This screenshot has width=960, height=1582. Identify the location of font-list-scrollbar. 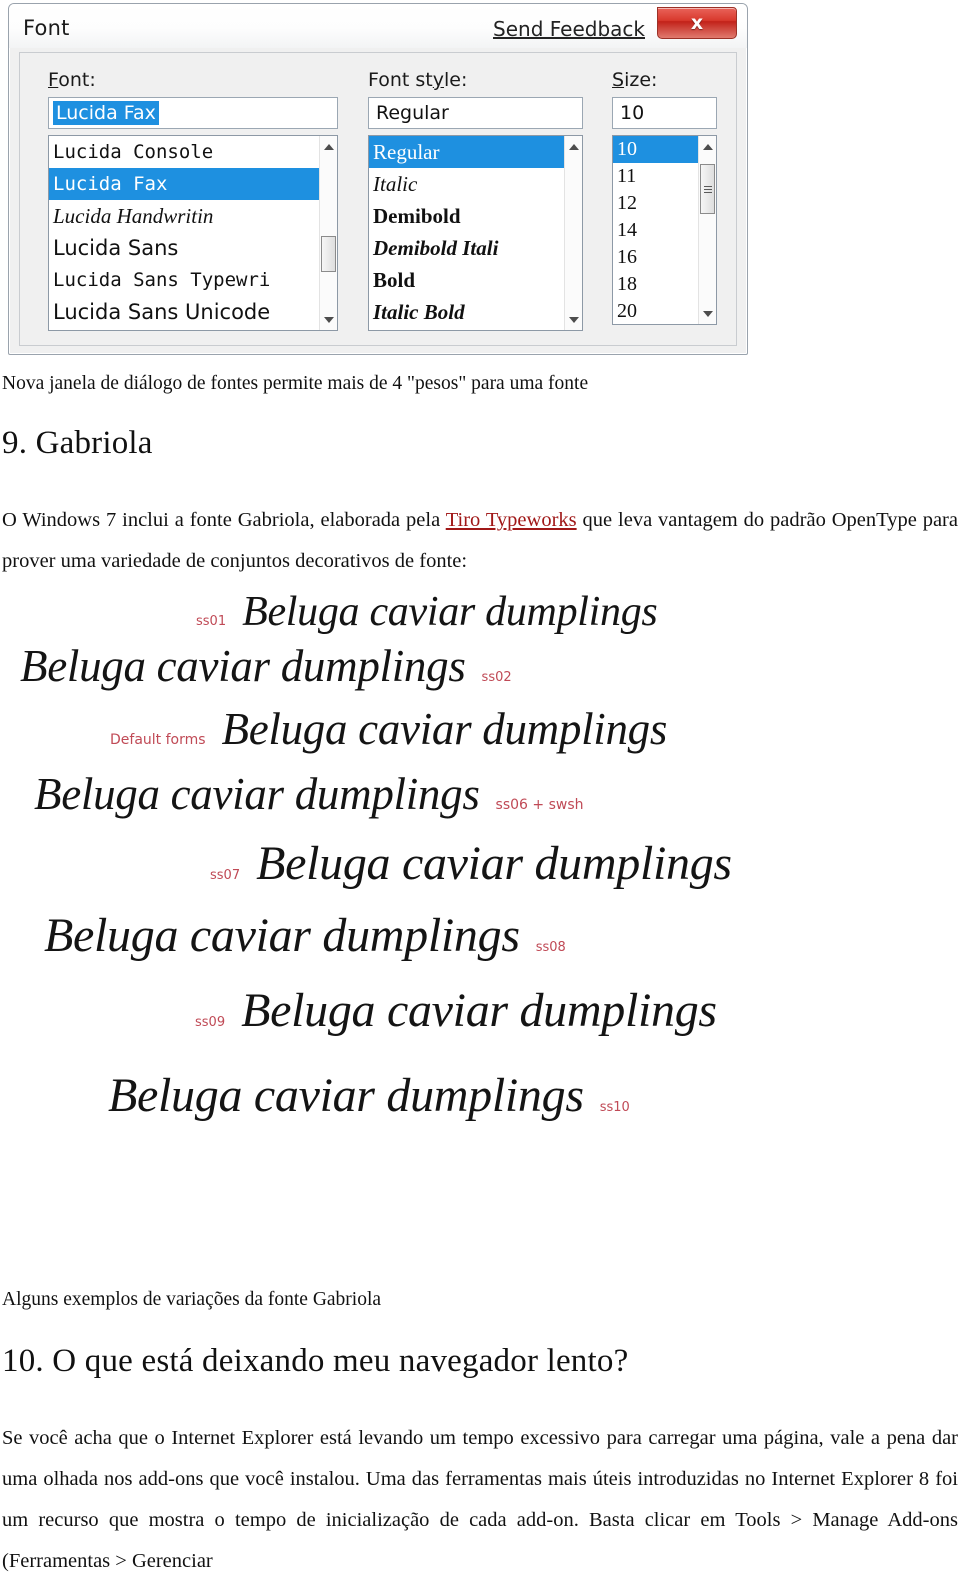
(328, 233).